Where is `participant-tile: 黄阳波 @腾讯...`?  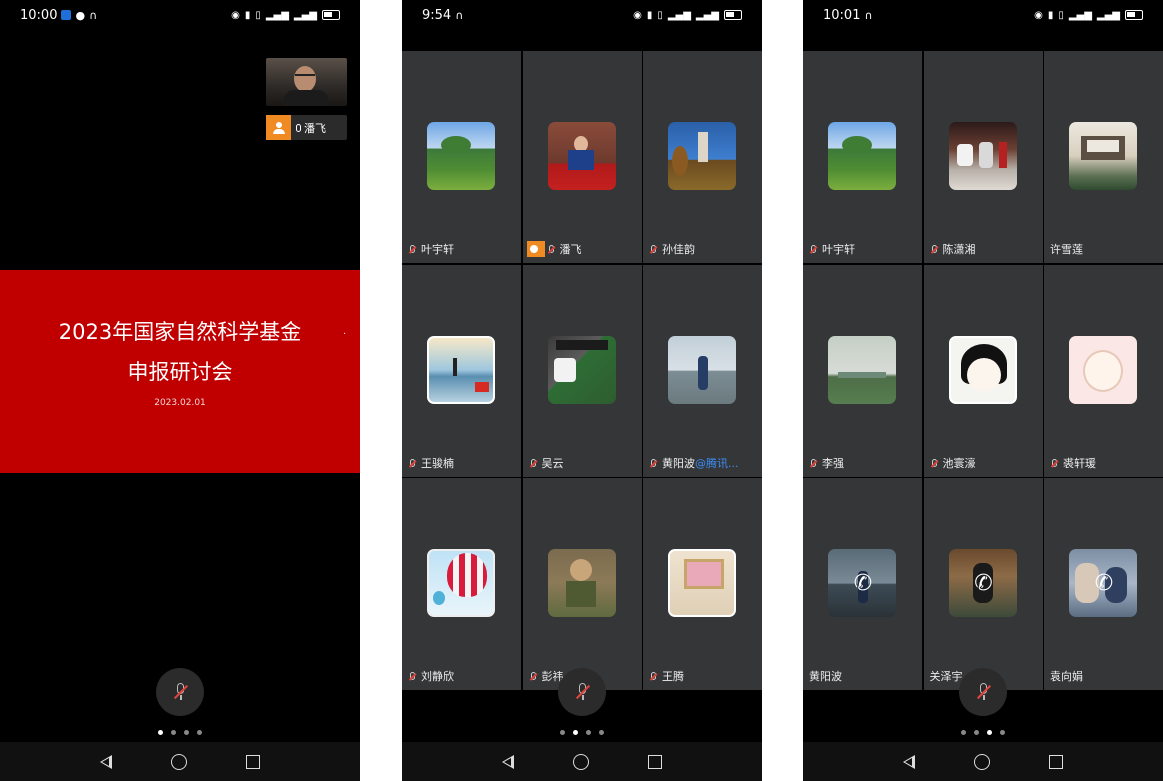 participant-tile: 黄阳波 @腾讯... is located at coordinates (702, 370).